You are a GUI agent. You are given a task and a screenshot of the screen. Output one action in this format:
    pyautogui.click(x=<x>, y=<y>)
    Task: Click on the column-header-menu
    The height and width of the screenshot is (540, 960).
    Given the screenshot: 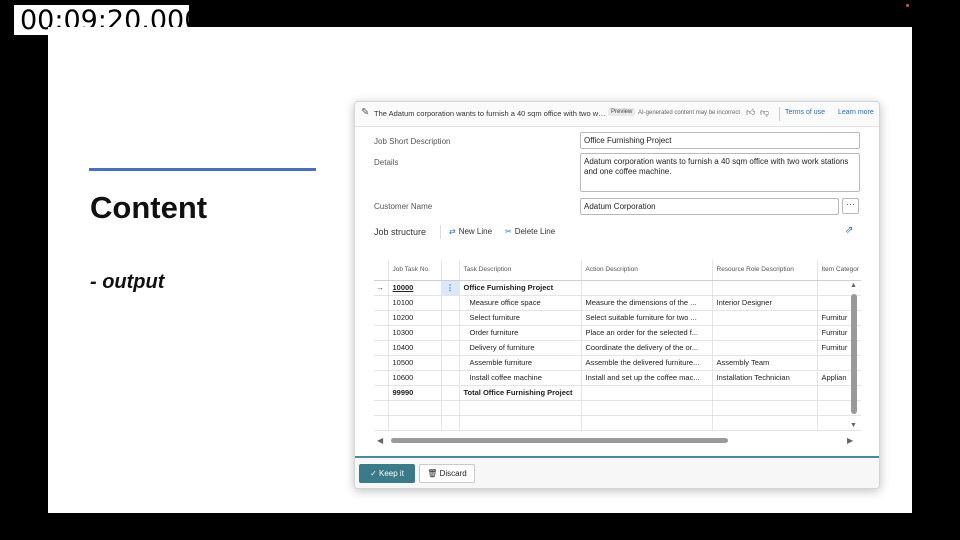 What is the action you would take?
    pyautogui.click(x=450, y=270)
    